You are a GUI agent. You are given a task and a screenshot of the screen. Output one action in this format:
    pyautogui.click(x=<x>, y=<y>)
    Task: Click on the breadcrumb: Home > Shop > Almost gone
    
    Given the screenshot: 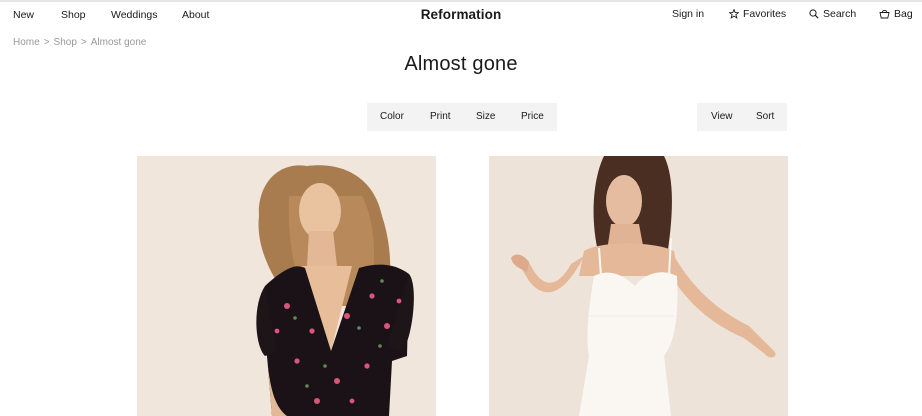 What is the action you would take?
    pyautogui.click(x=79, y=42)
    